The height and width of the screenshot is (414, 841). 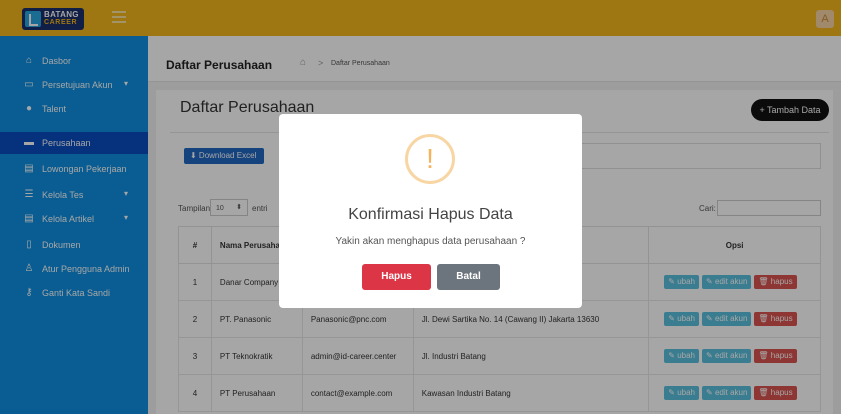 I want to click on warning-icon: !, so click(x=430, y=159).